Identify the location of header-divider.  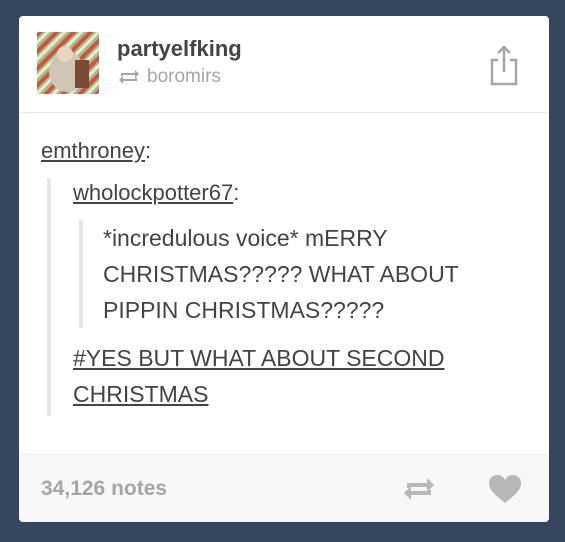
(284, 112).